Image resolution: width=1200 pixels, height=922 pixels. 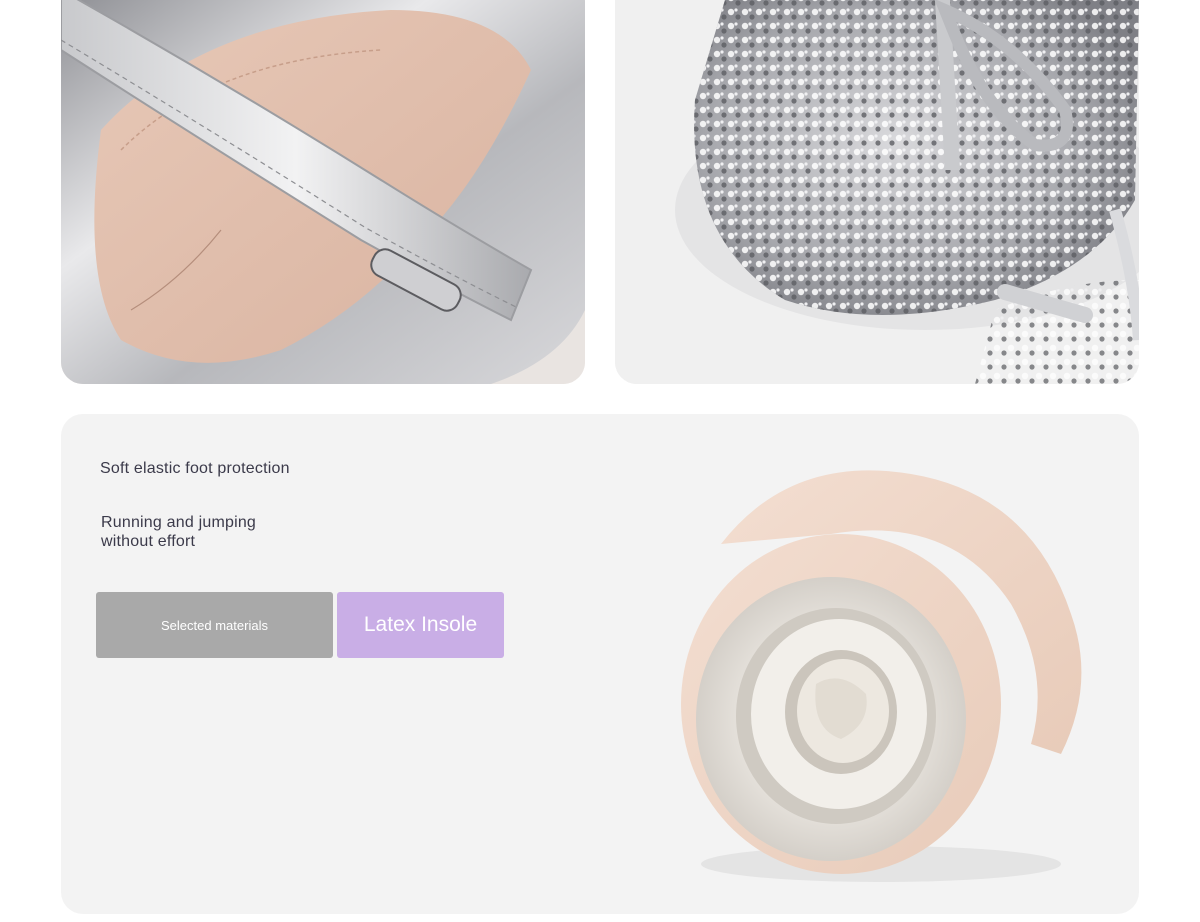 I want to click on selected-materials-tag: Selected materials, so click(x=214, y=625).